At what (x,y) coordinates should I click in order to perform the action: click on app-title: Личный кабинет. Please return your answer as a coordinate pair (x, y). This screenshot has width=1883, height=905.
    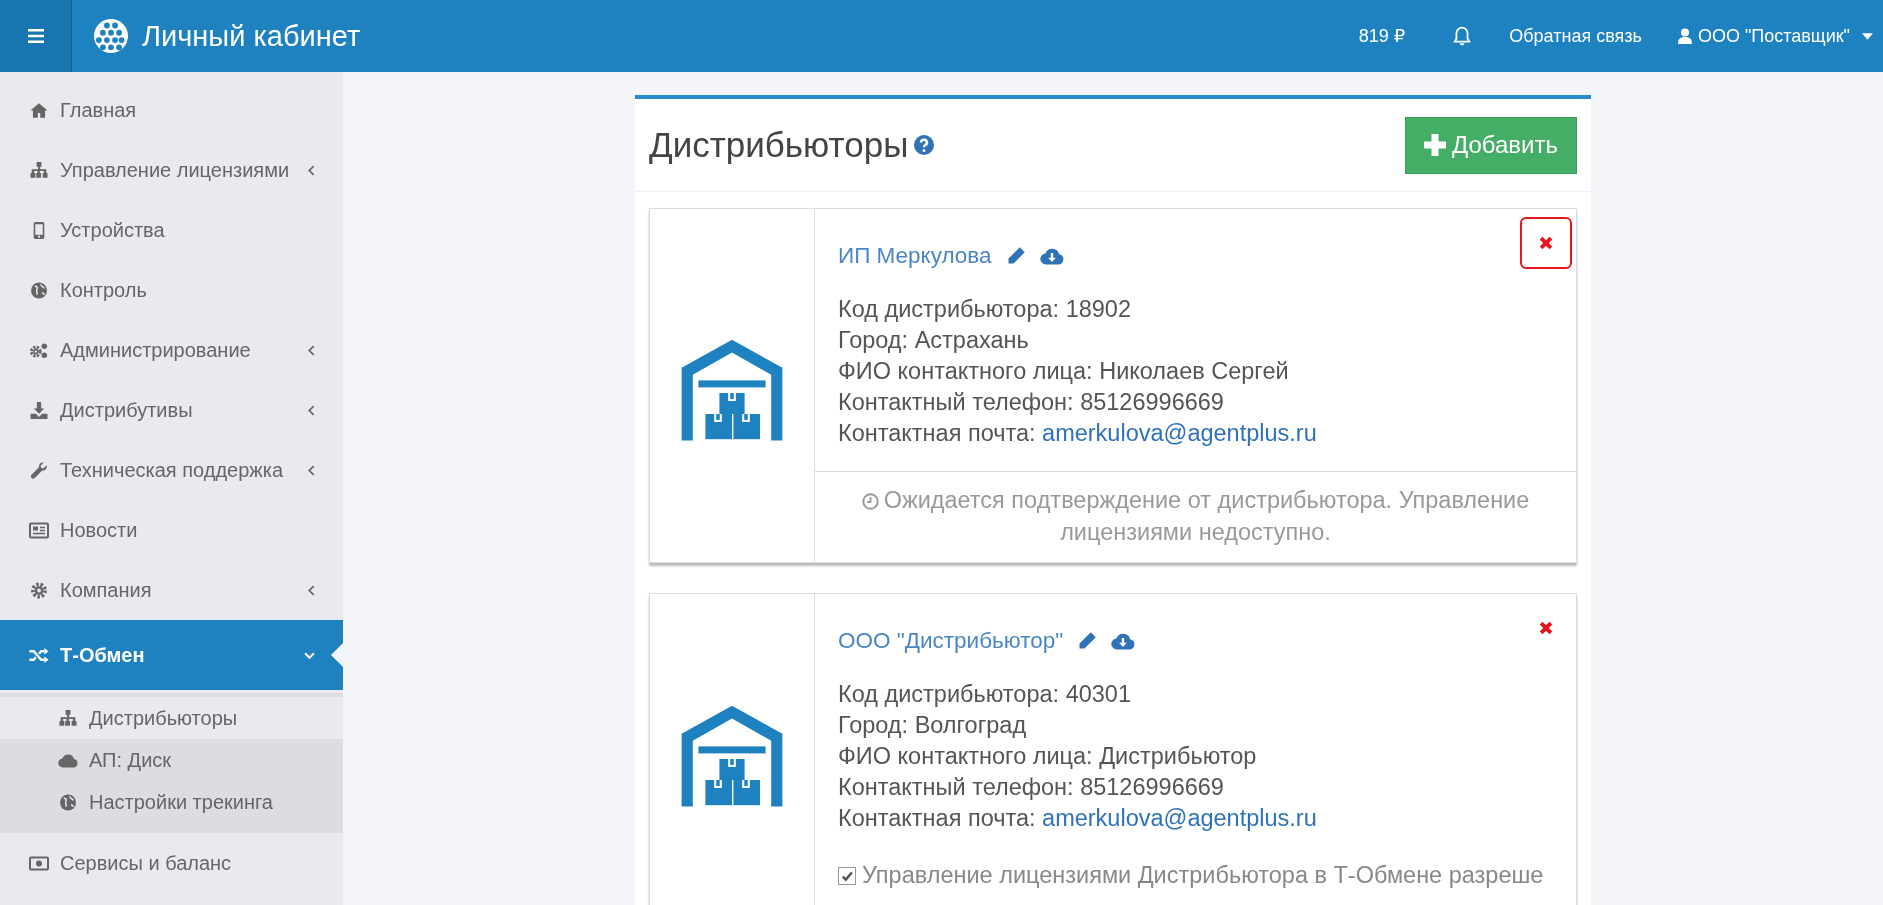
    Looking at the image, I should click on (251, 36).